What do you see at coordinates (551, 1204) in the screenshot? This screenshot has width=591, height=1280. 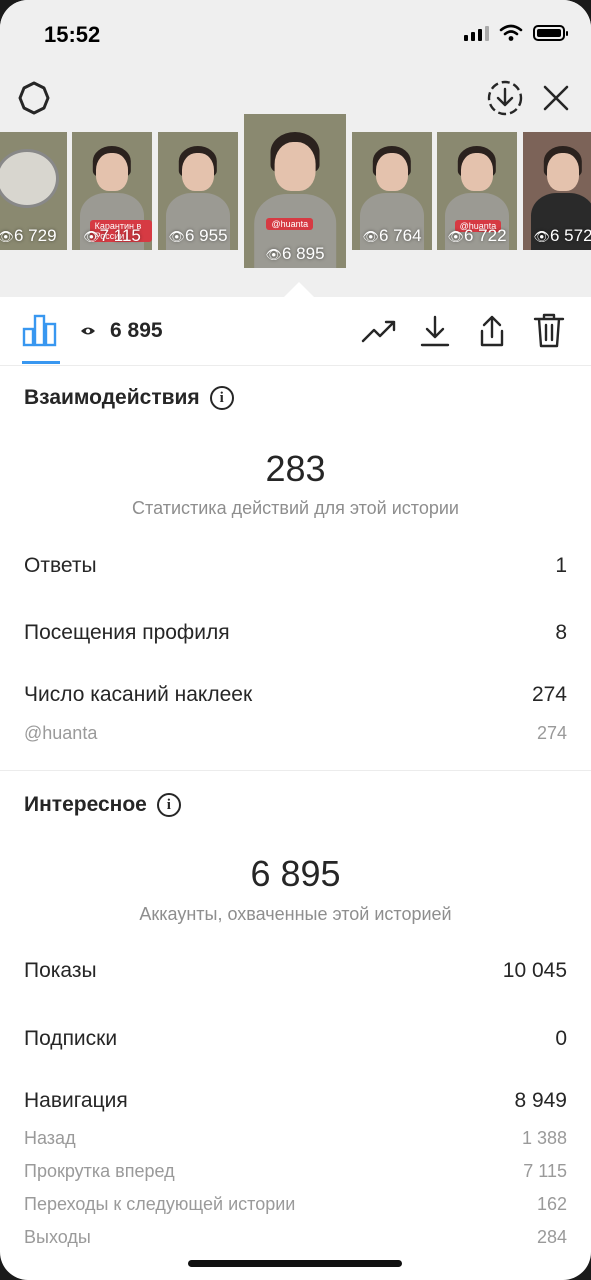 I see `navigation-value: 162` at bounding box center [551, 1204].